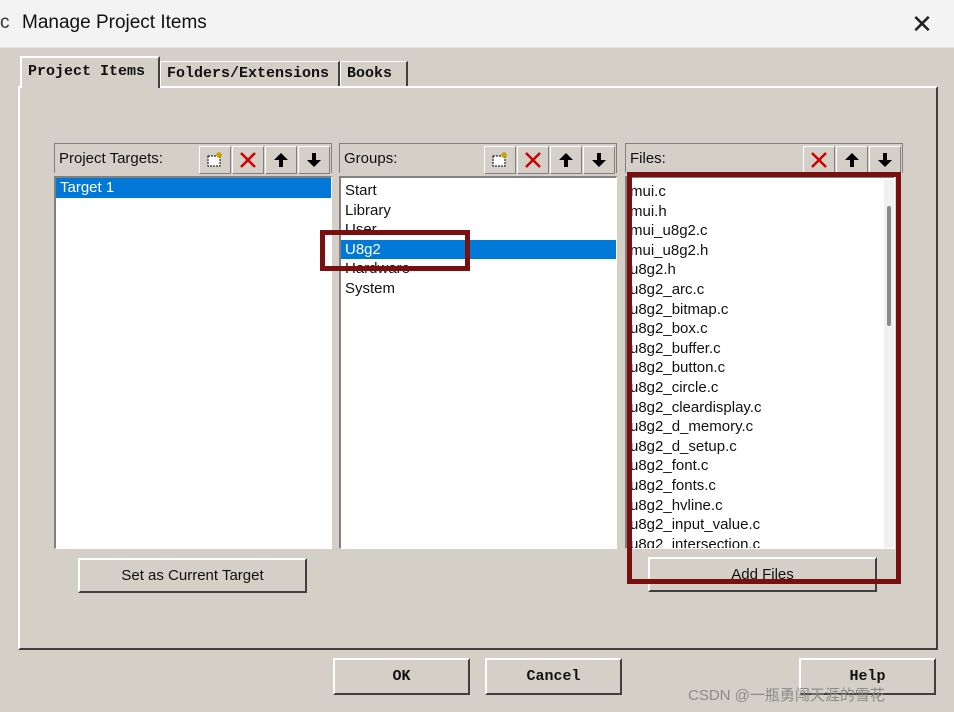  I want to click on move-file-down-button, so click(885, 160).